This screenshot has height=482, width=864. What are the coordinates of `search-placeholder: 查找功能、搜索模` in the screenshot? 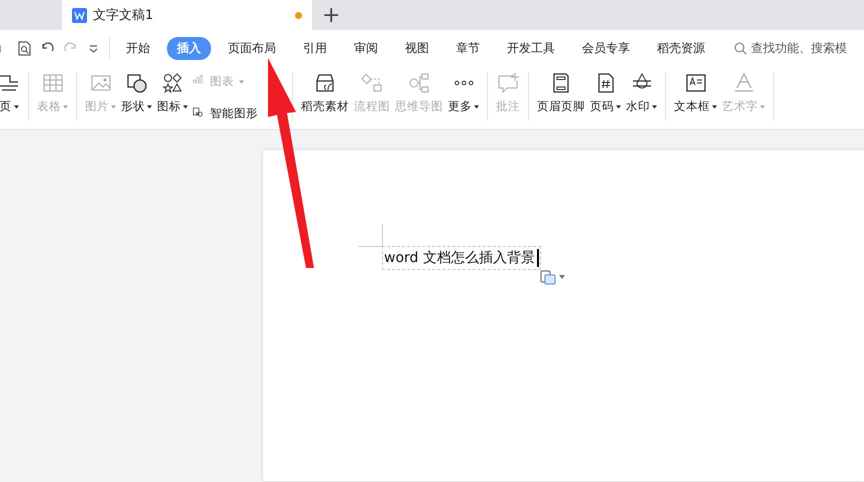 It's located at (799, 48).